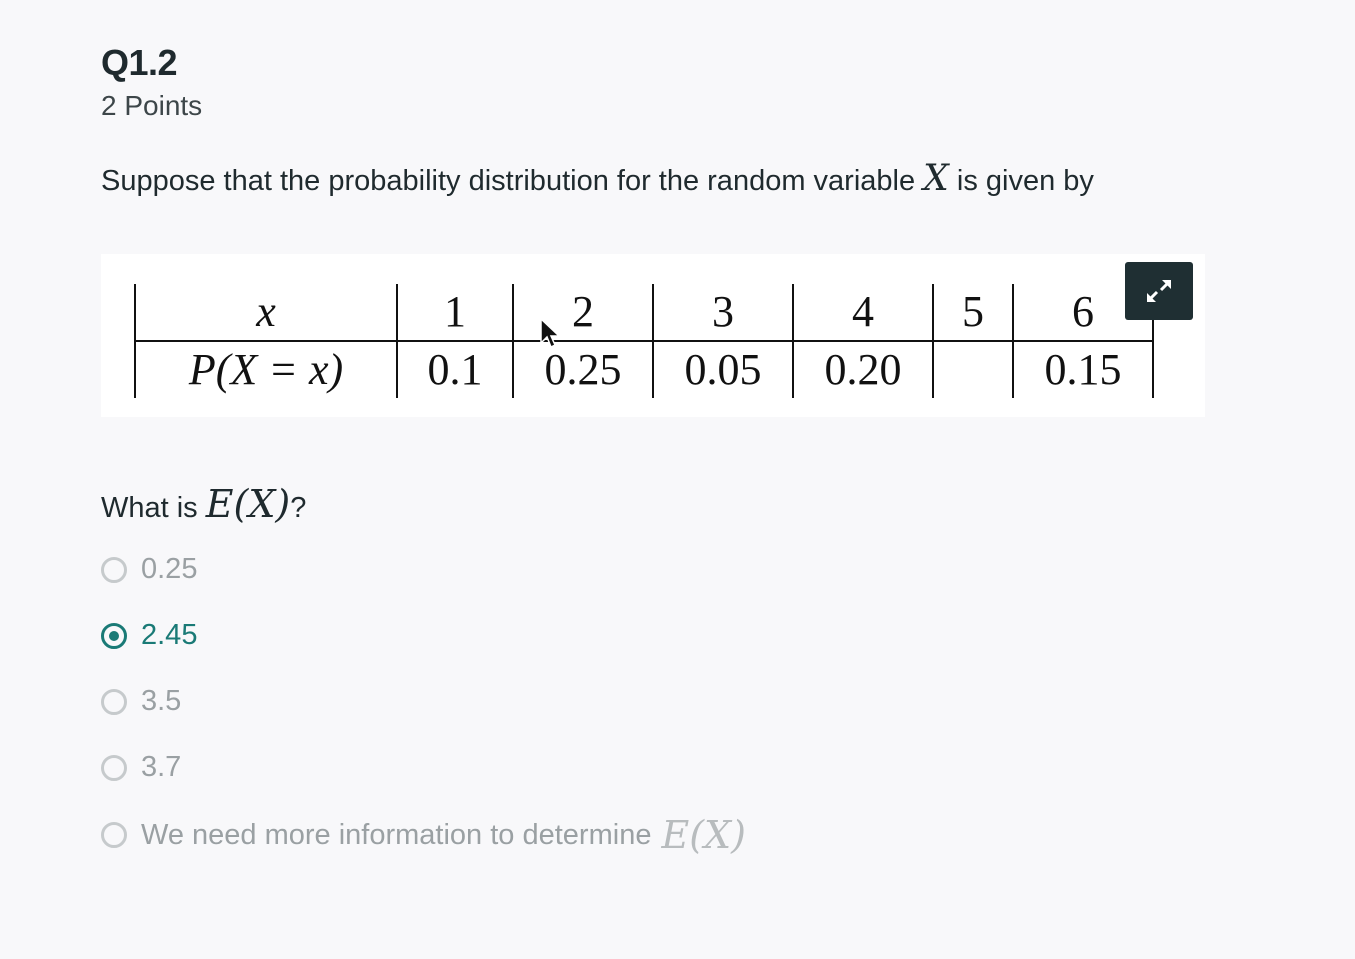 The height and width of the screenshot is (959, 1355). What do you see at coordinates (722, 369) in the screenshot?
I see `table-cell-p: 0.05` at bounding box center [722, 369].